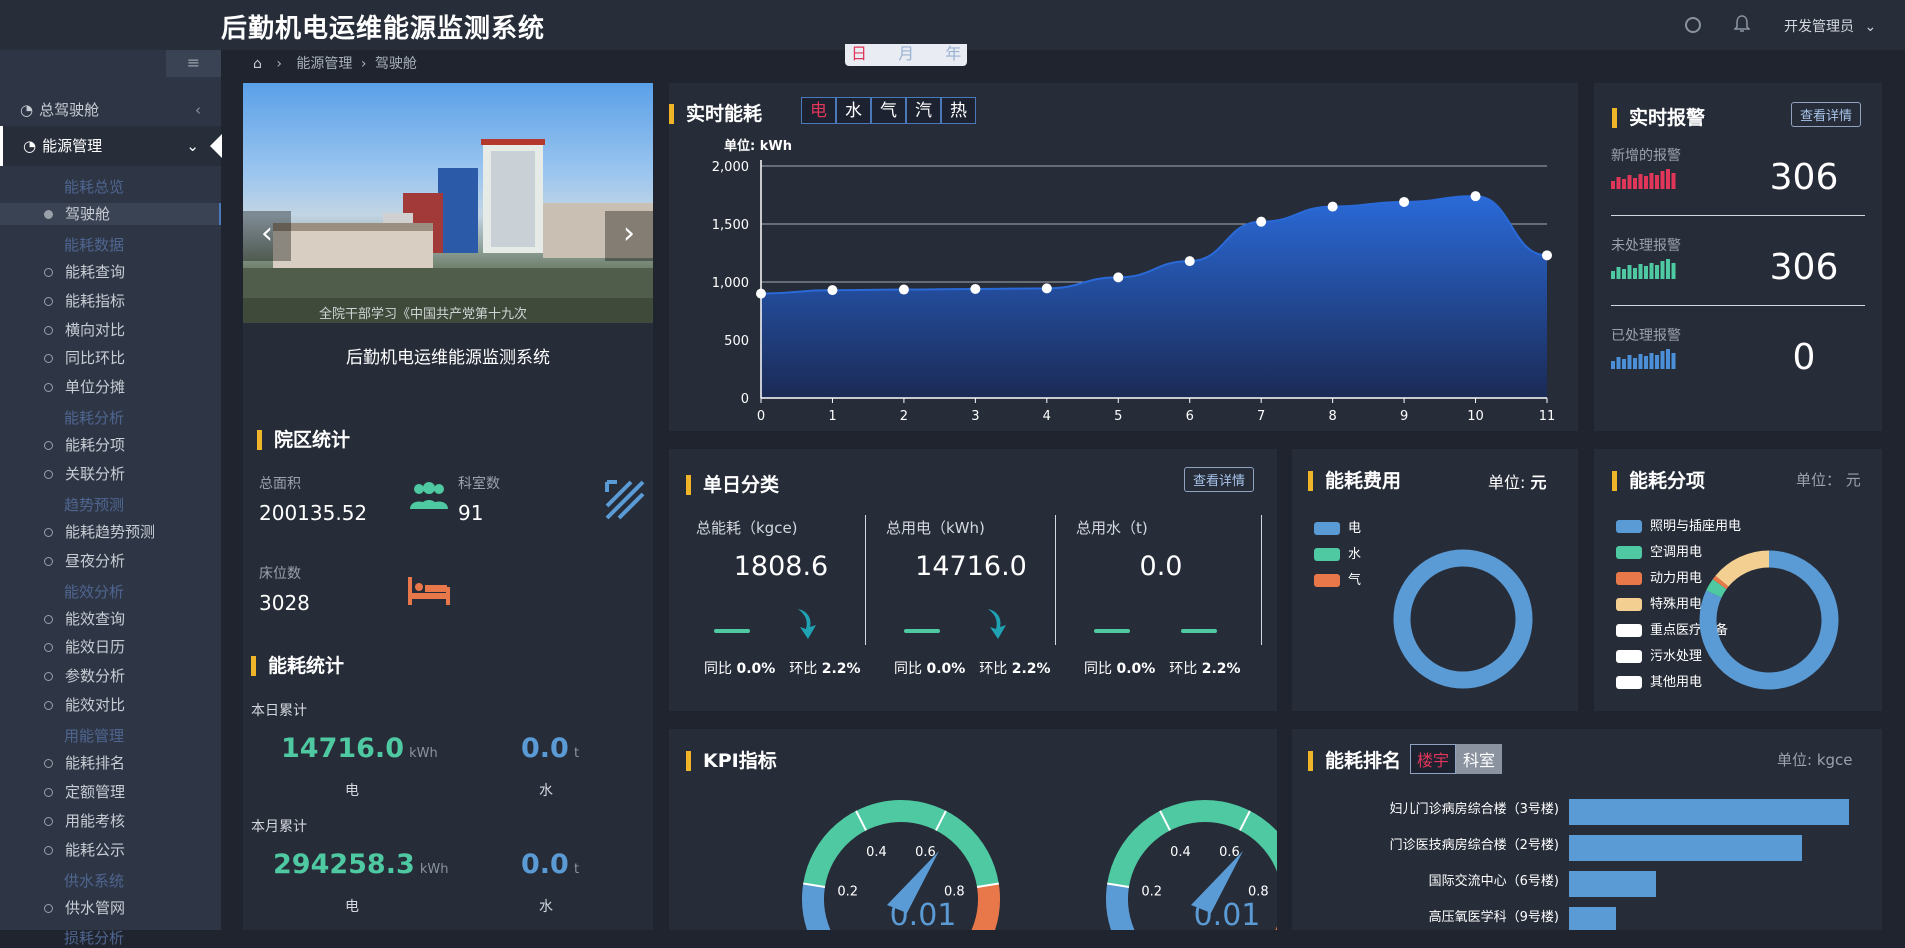 This screenshot has height=948, width=1905. Describe the element at coordinates (110, 387) in the screenshot. I see `sidebar-item: 单位分摊` at that location.